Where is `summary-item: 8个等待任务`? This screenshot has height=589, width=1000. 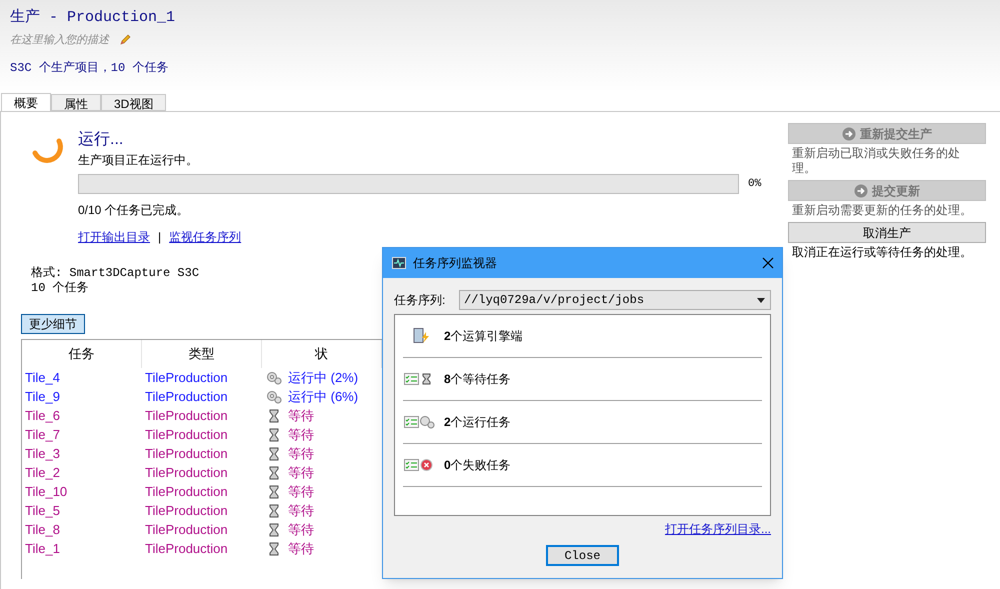
summary-item: 8个等待任务 is located at coordinates (477, 379).